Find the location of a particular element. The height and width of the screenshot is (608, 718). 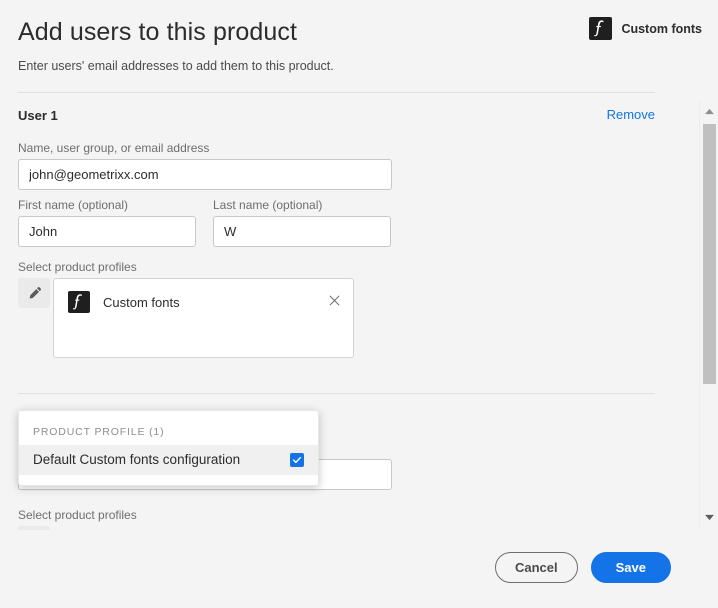

user-1-last-name-label: Last name (optional) is located at coordinates (268, 205).